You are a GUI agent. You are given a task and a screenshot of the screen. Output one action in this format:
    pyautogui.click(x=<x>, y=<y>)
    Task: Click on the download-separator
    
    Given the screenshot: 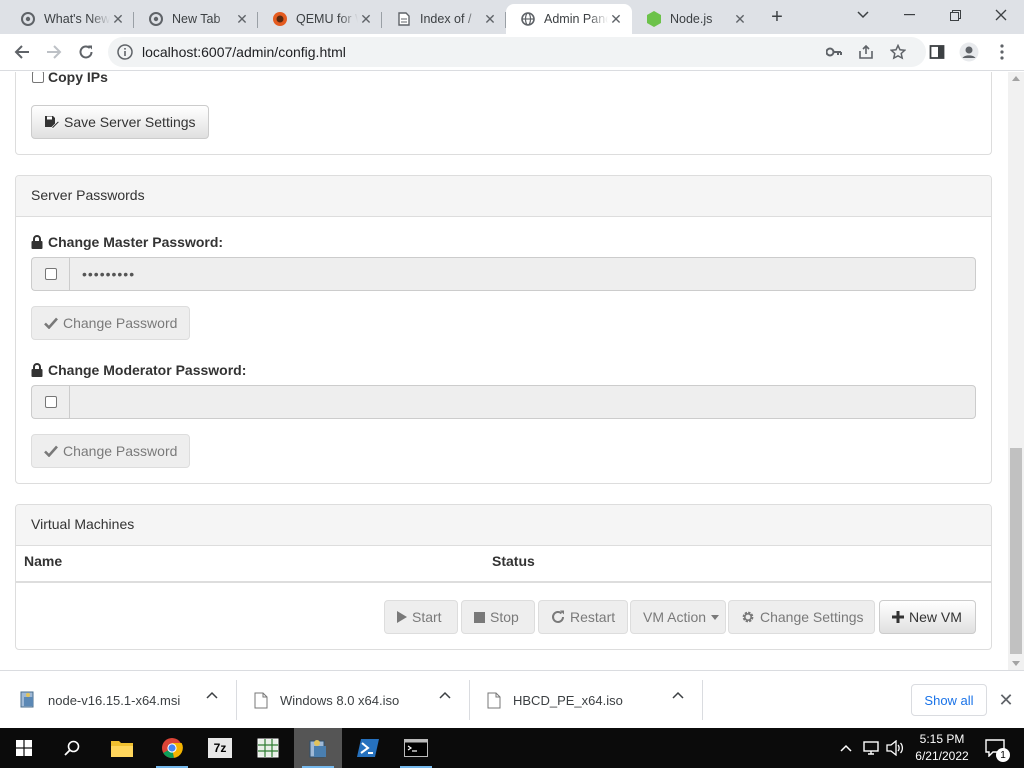 What is the action you would take?
    pyautogui.click(x=702, y=700)
    